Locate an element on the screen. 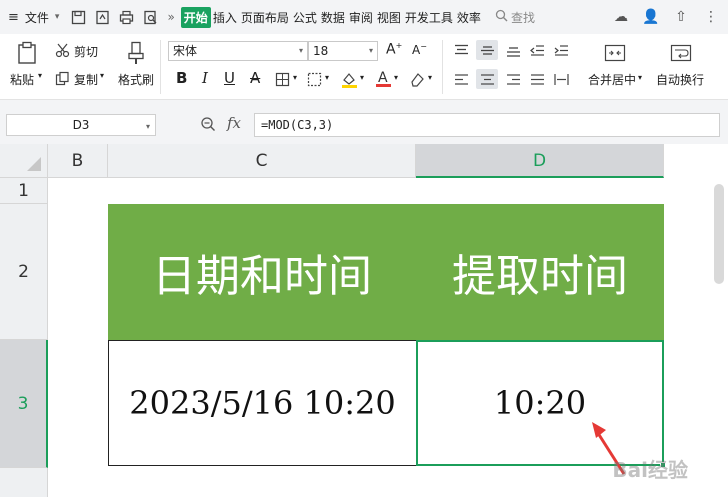  tab-data: 数据 is located at coordinates (333, 17).